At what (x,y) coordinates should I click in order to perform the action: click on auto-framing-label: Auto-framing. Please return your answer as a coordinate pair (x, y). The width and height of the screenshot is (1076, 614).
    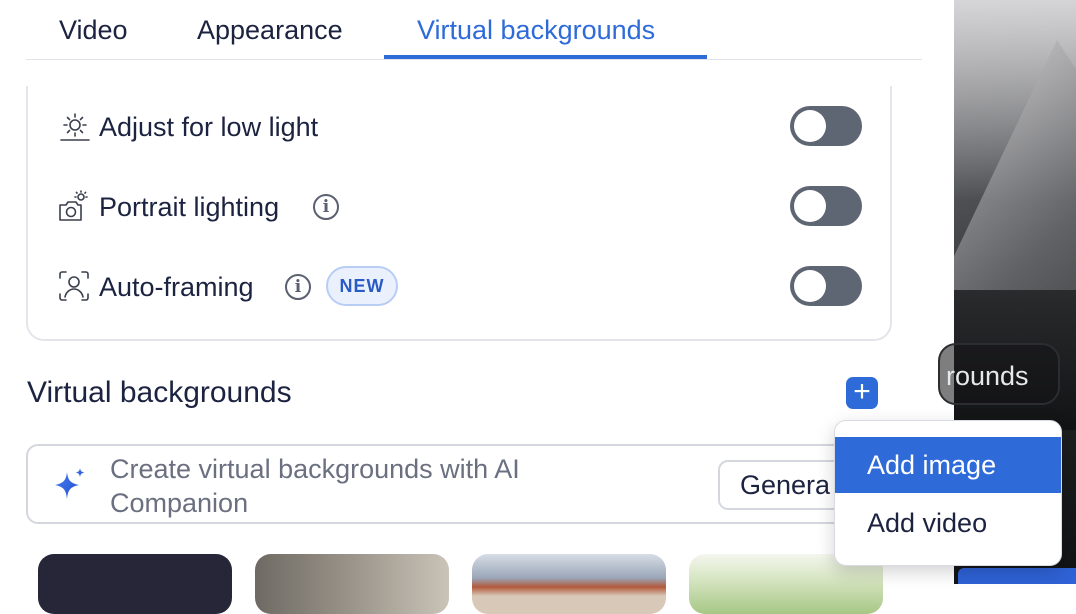
    Looking at the image, I should click on (176, 287).